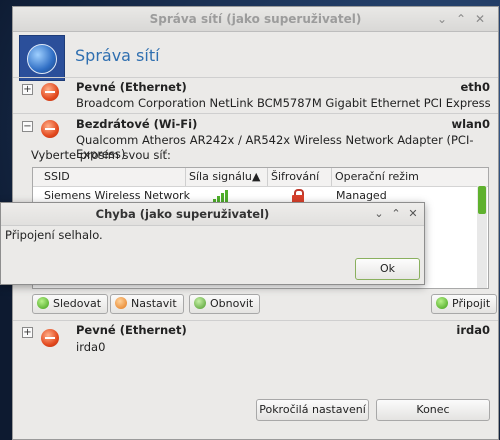 The image size is (500, 440). What do you see at coordinates (117, 195) in the screenshot?
I see `network-ssid: Siemens Wireless Network` at bounding box center [117, 195].